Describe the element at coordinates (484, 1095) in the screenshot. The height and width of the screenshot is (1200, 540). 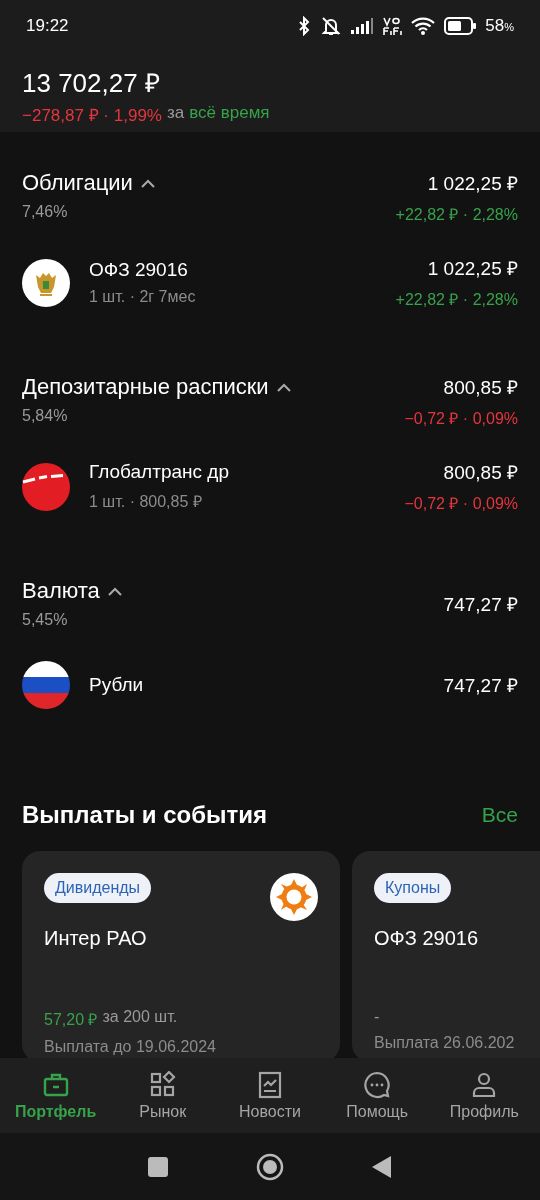
I see `nav-tab: Профиль` at that location.